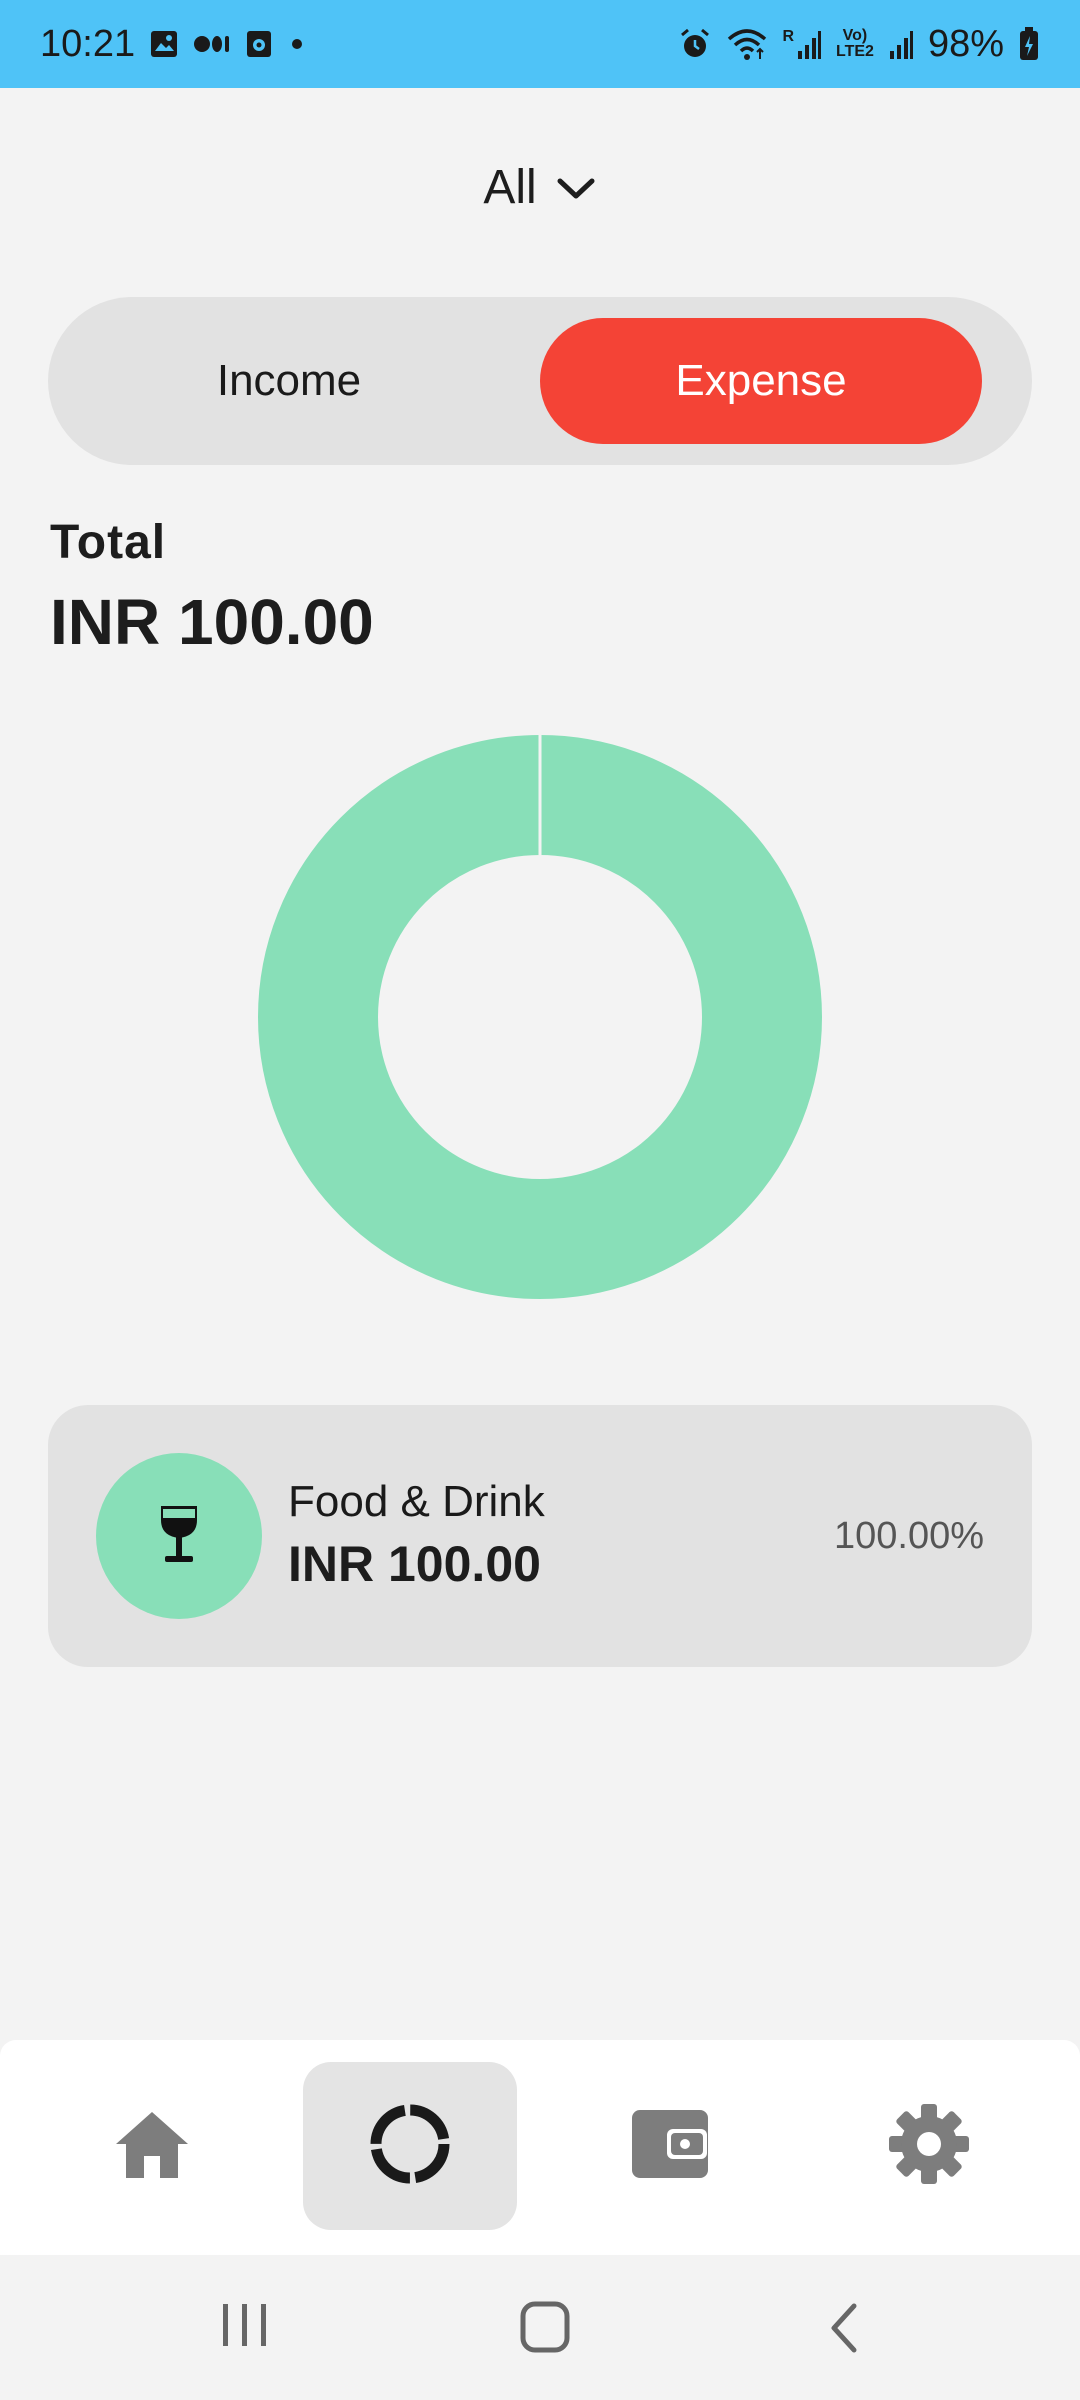 The image size is (1080, 2400). Describe the element at coordinates (855, 51) in the screenshot. I see `volte-label-bottom: LTE2` at that location.